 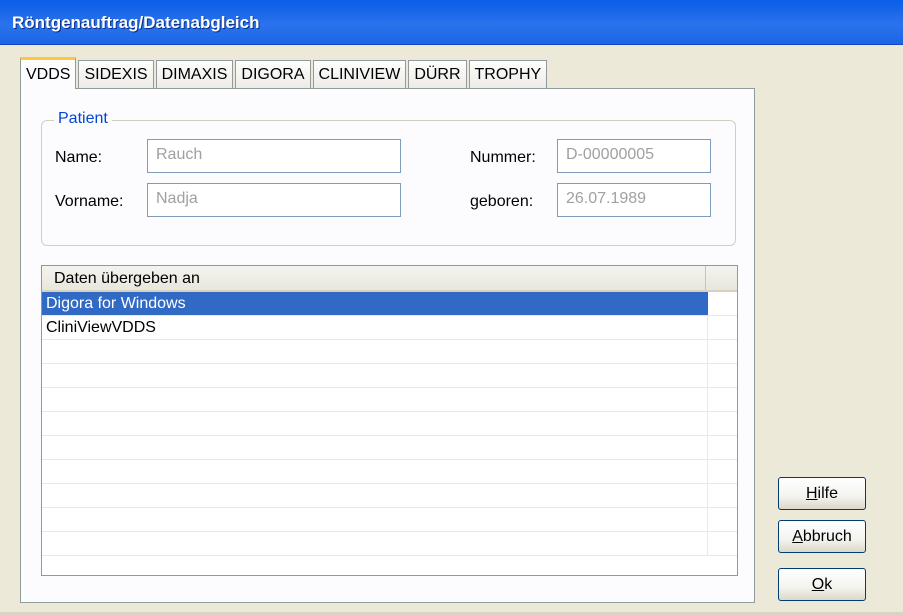 What do you see at coordinates (634, 200) in the screenshot?
I see `geboren-field: 26.07.1989` at bounding box center [634, 200].